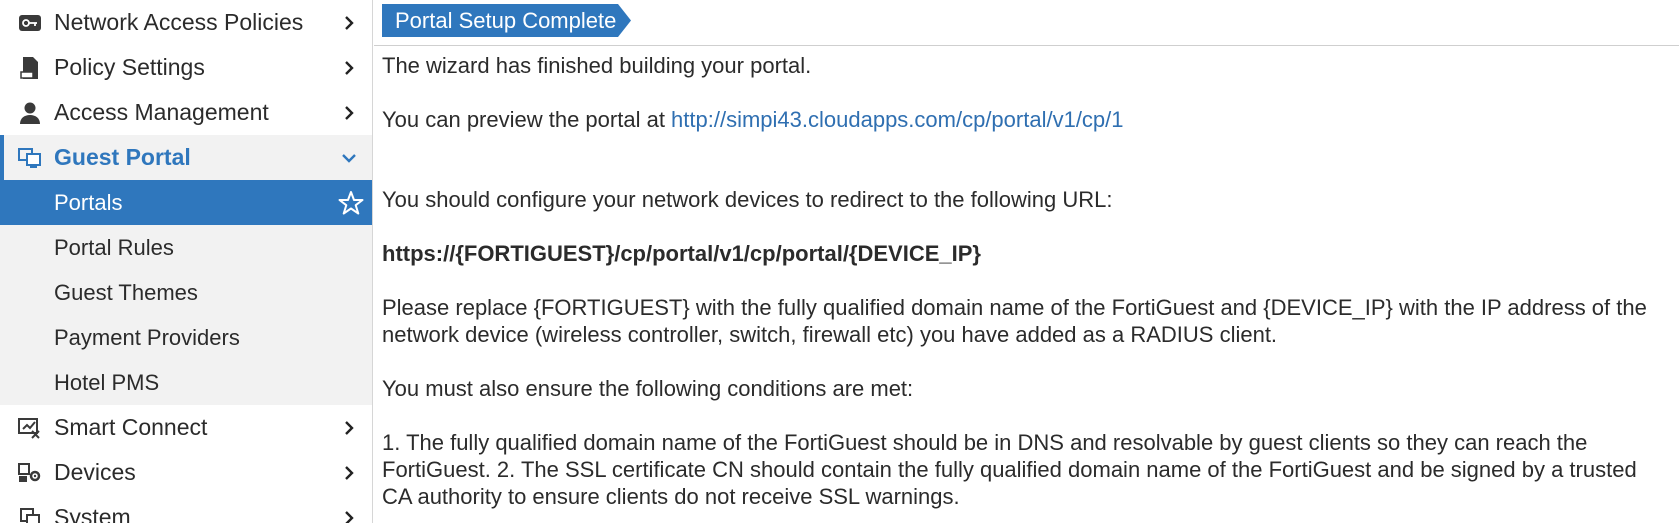  I want to click on user-icon, so click(30, 113).